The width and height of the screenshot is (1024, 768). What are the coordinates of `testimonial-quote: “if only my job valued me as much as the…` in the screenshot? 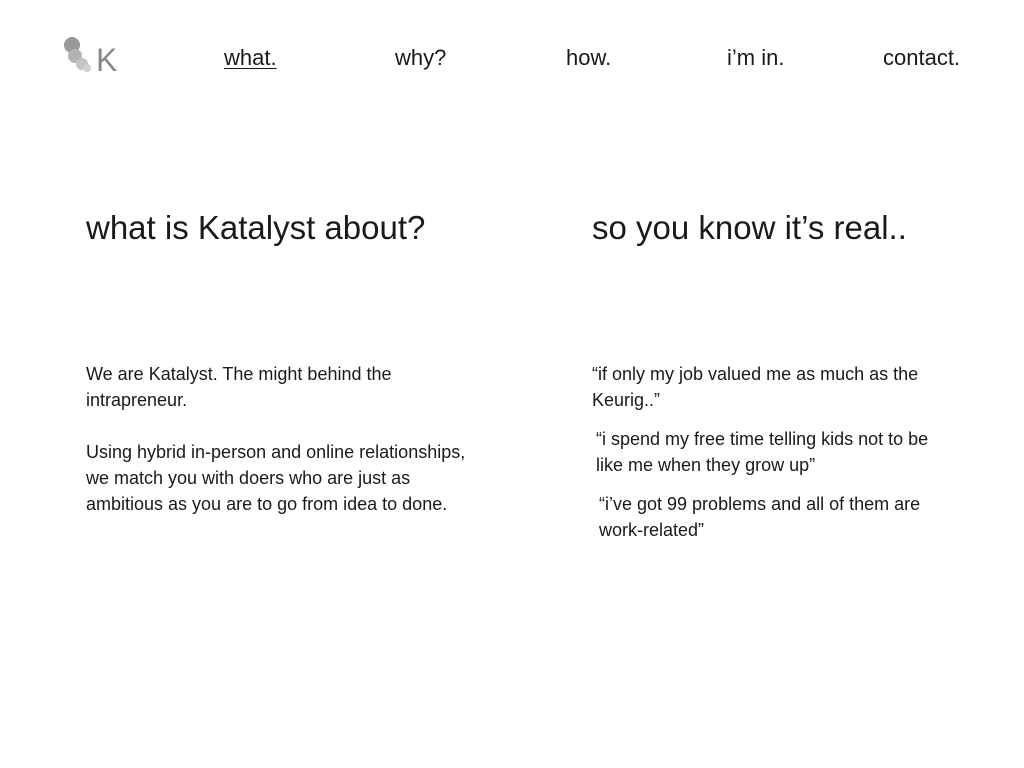 It's located at (755, 387).